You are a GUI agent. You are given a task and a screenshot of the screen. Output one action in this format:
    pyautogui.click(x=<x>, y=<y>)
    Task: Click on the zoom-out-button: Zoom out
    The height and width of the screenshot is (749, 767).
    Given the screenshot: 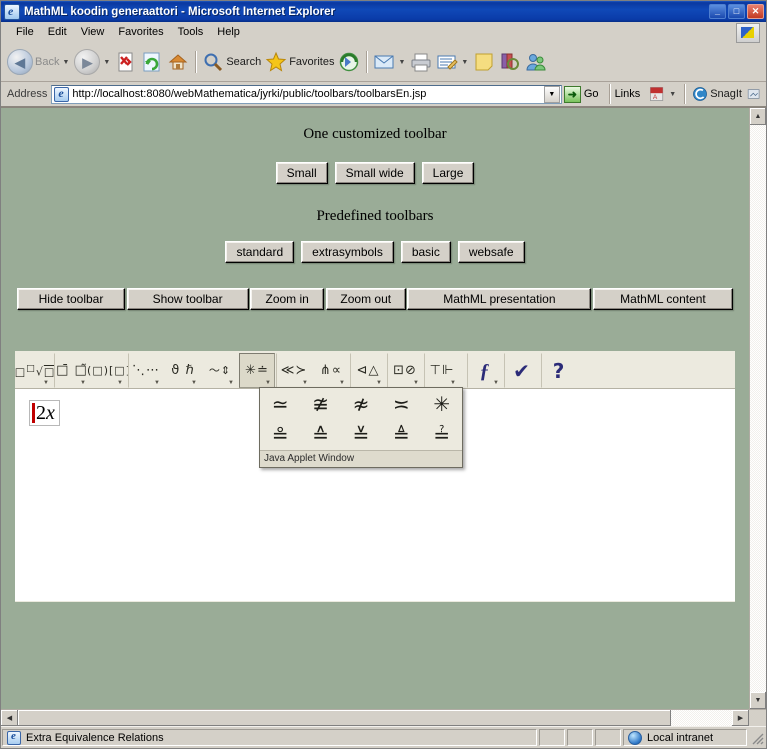 What is the action you would take?
    pyautogui.click(x=365, y=299)
    